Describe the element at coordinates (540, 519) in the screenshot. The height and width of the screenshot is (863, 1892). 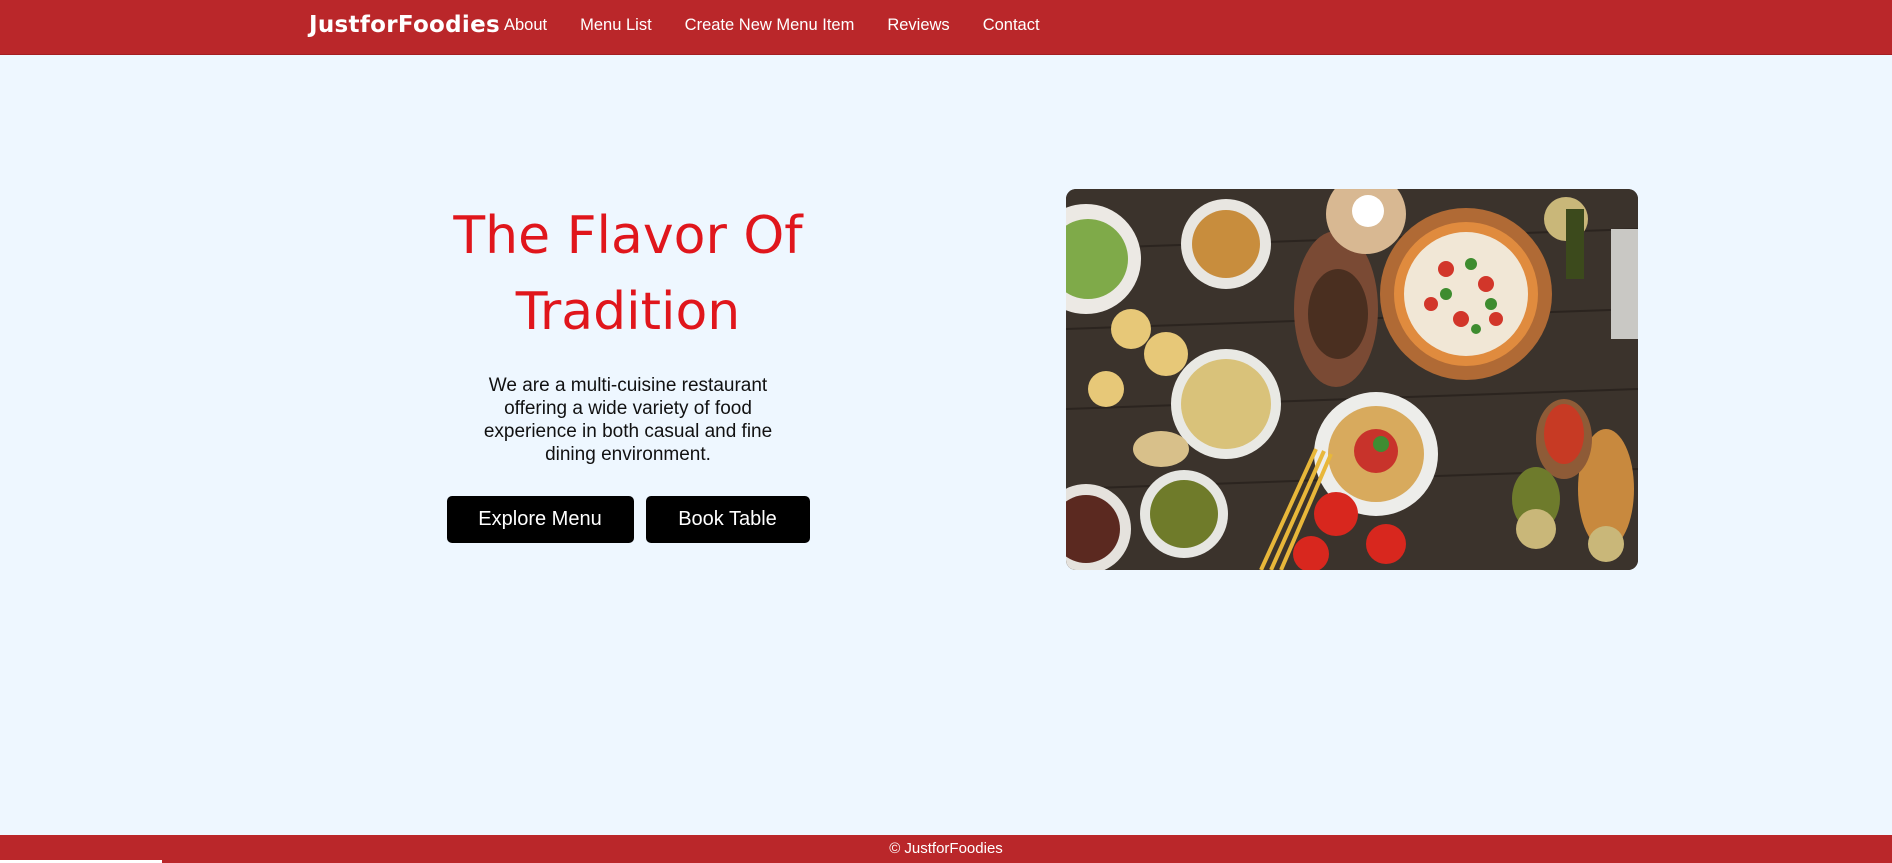
I see `explore-menu-button: Explore Menu` at that location.